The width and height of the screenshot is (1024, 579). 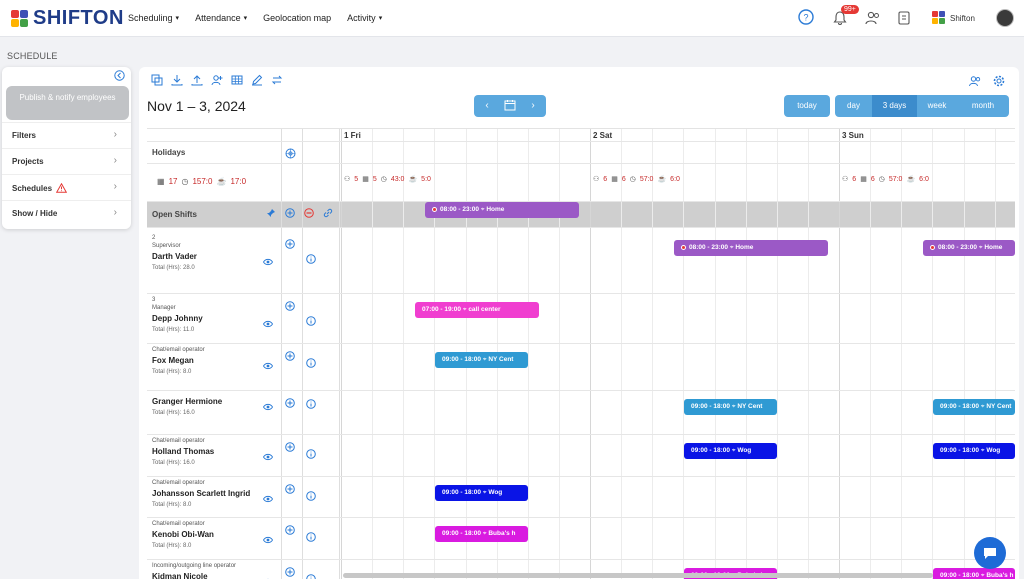 I want to click on employee-name: Granger Hermione, so click(x=187, y=401).